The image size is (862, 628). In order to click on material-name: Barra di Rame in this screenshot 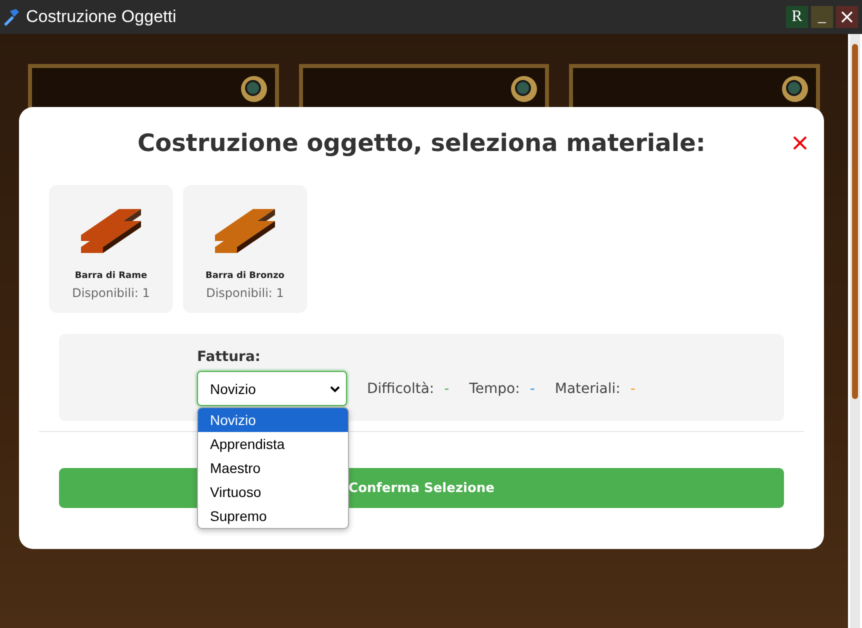, I will do `click(111, 276)`.